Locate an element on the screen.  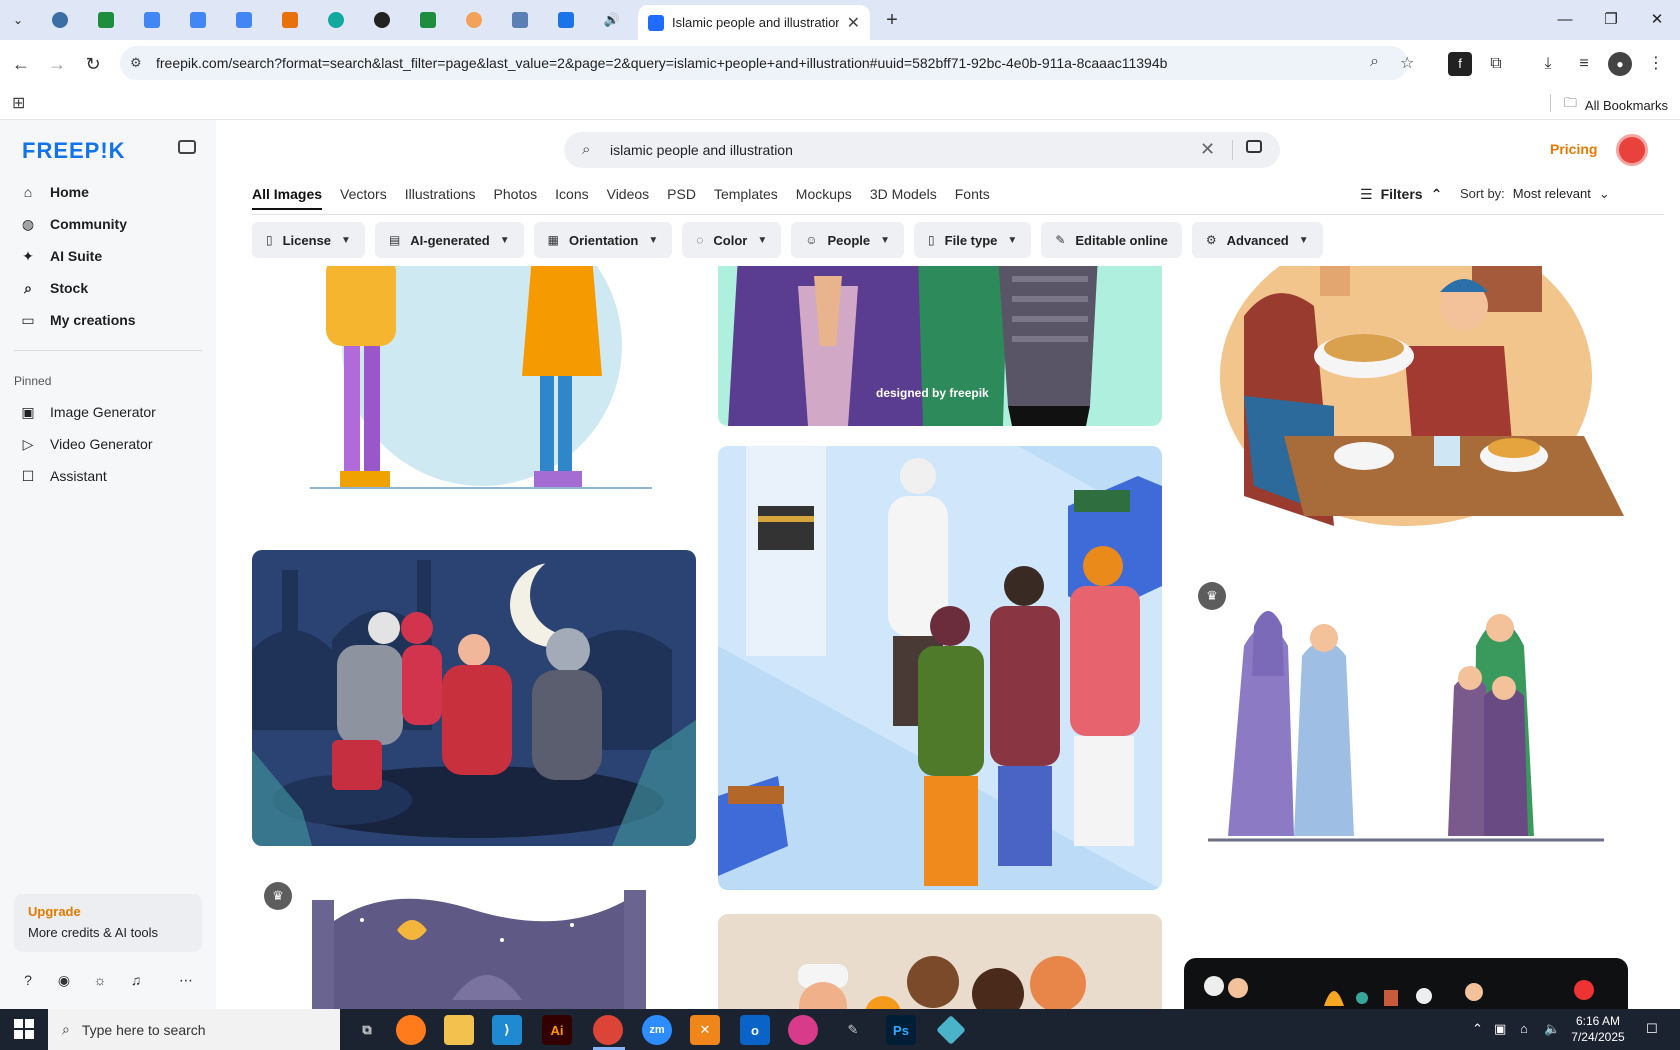
pricing-link: Pricing is located at coordinates (1573, 149).